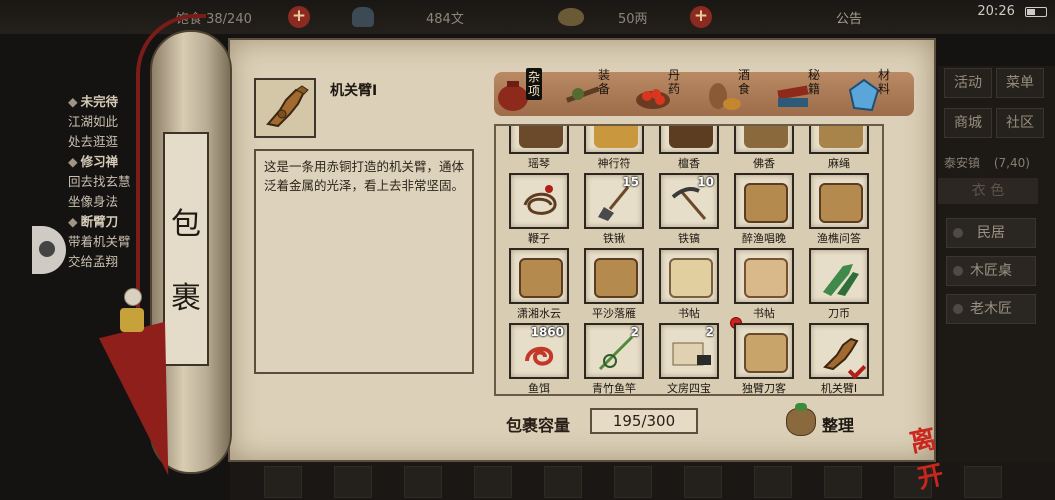 The image size is (1055, 500). I want to click on location-row-carpenter: 老木匠, so click(991, 309).